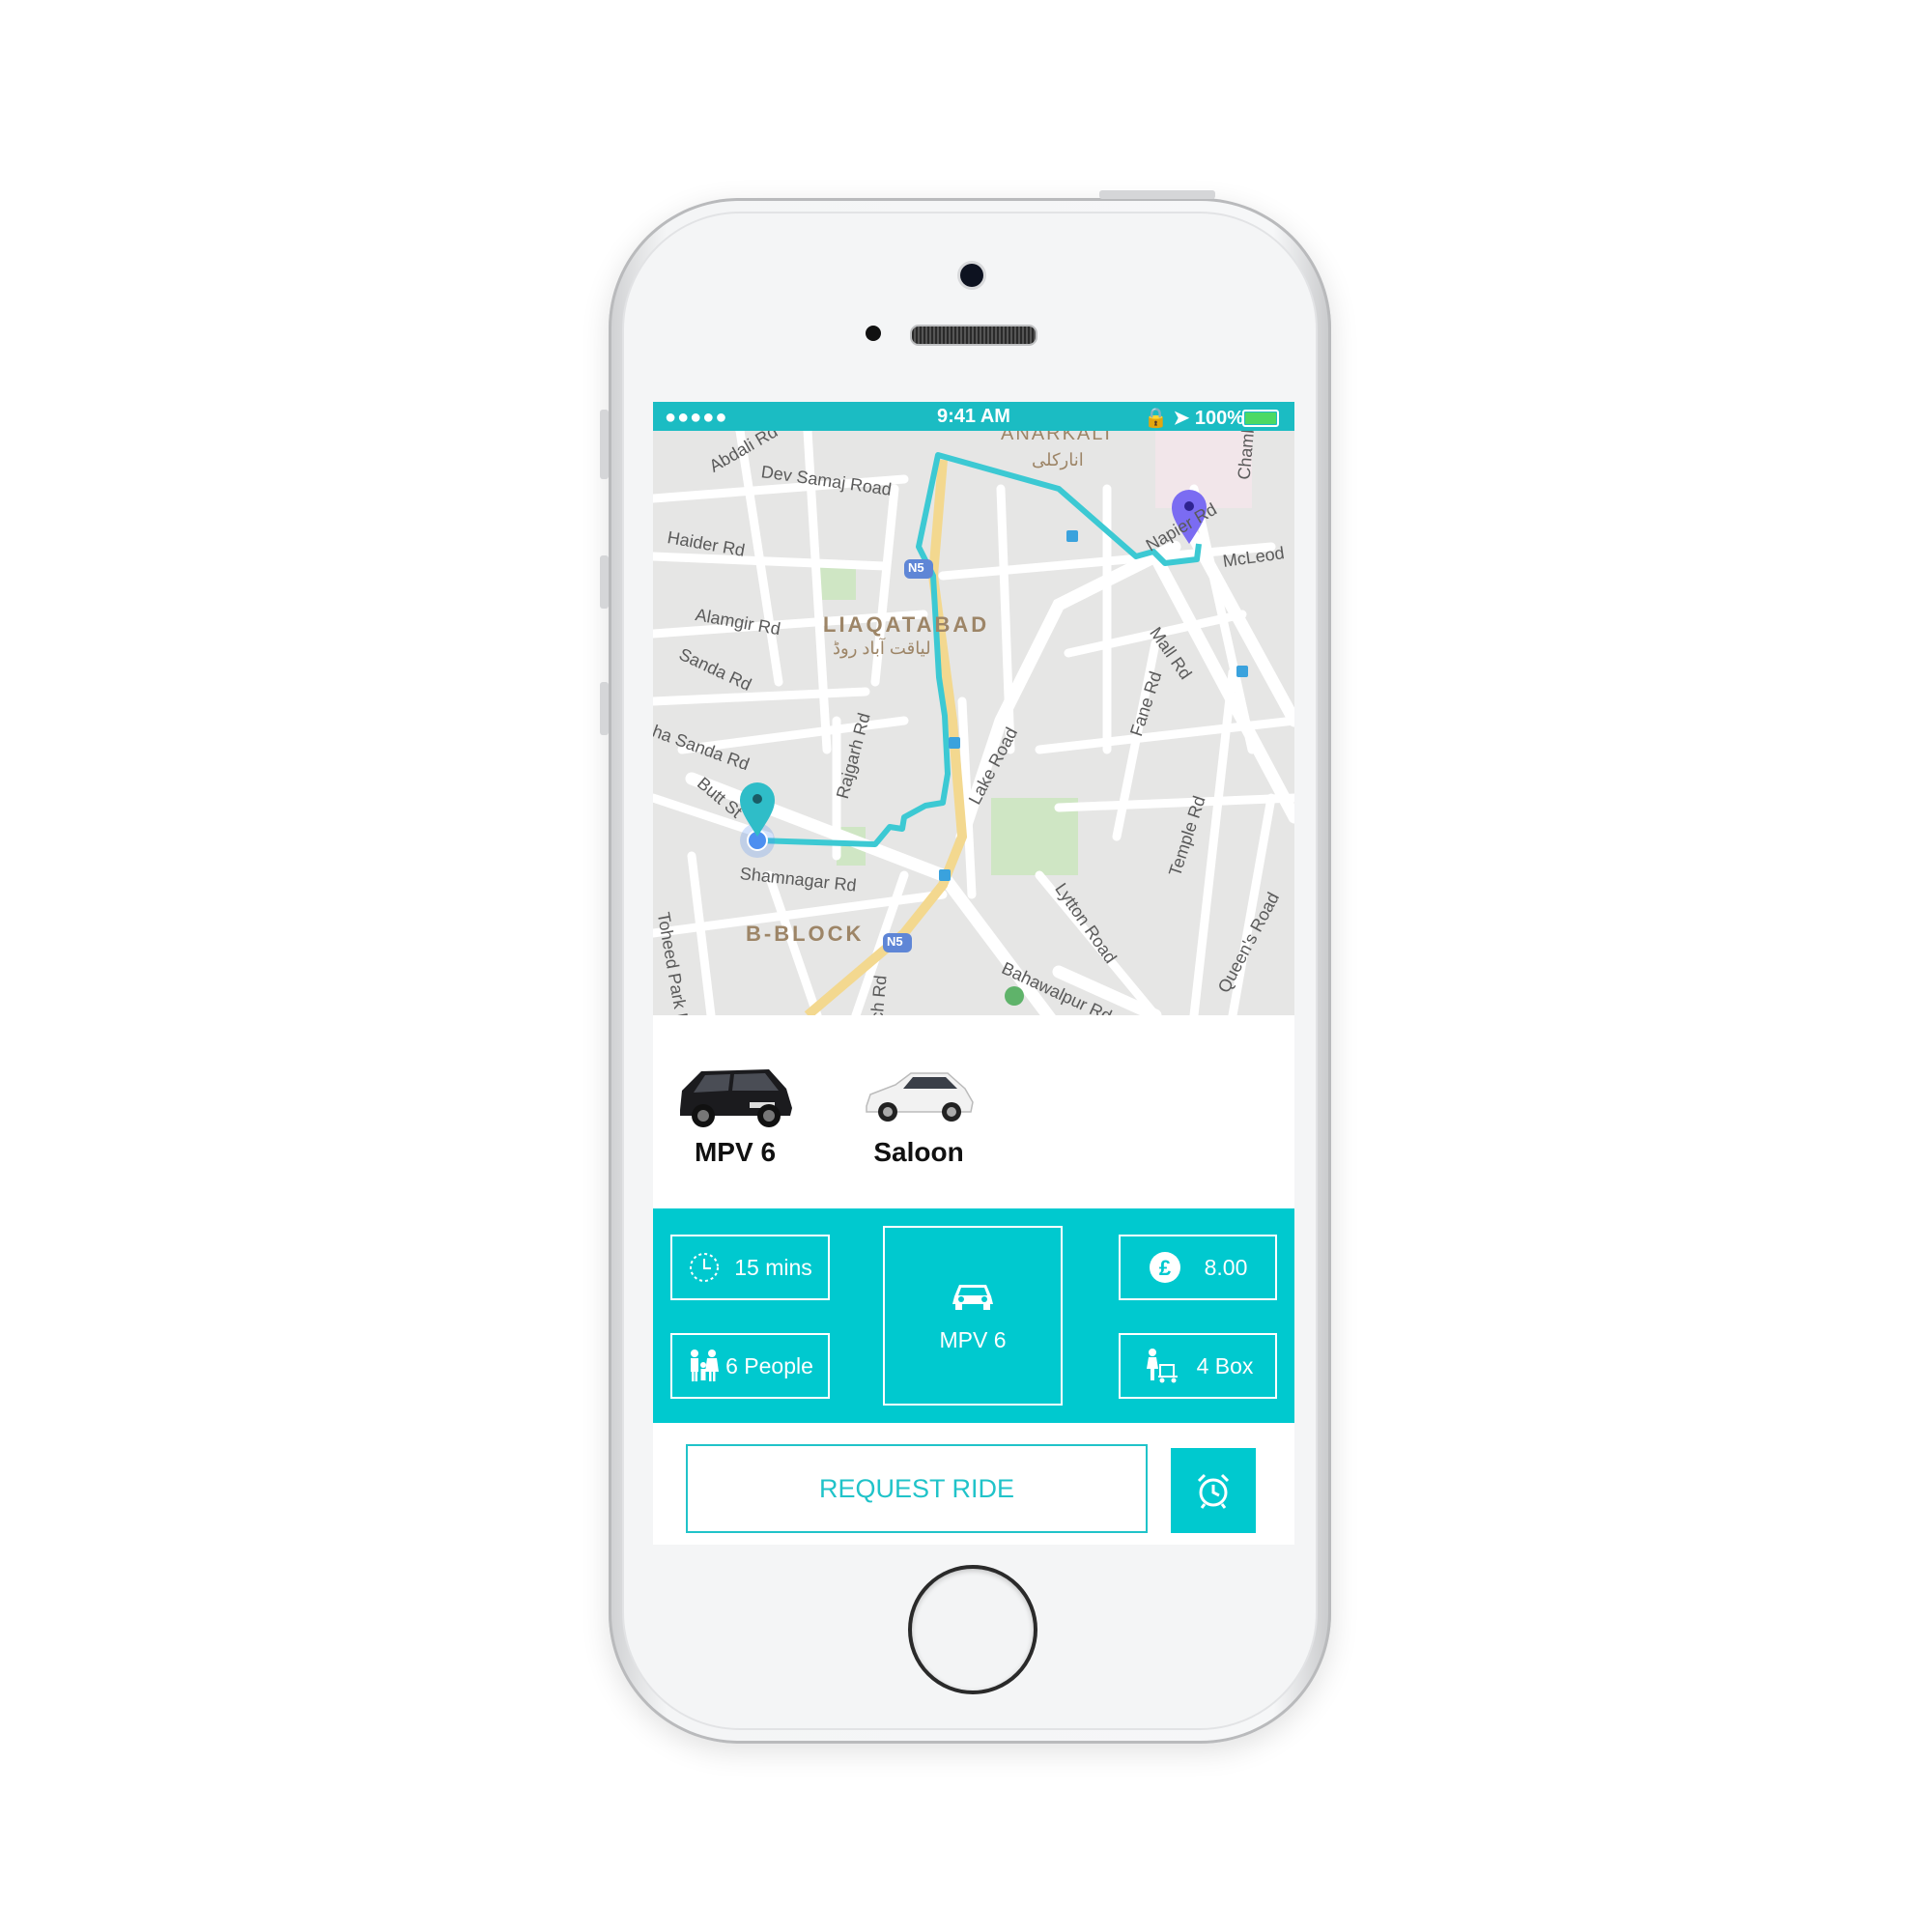  Describe the element at coordinates (971, 275) in the screenshot. I see `front-camera` at that location.